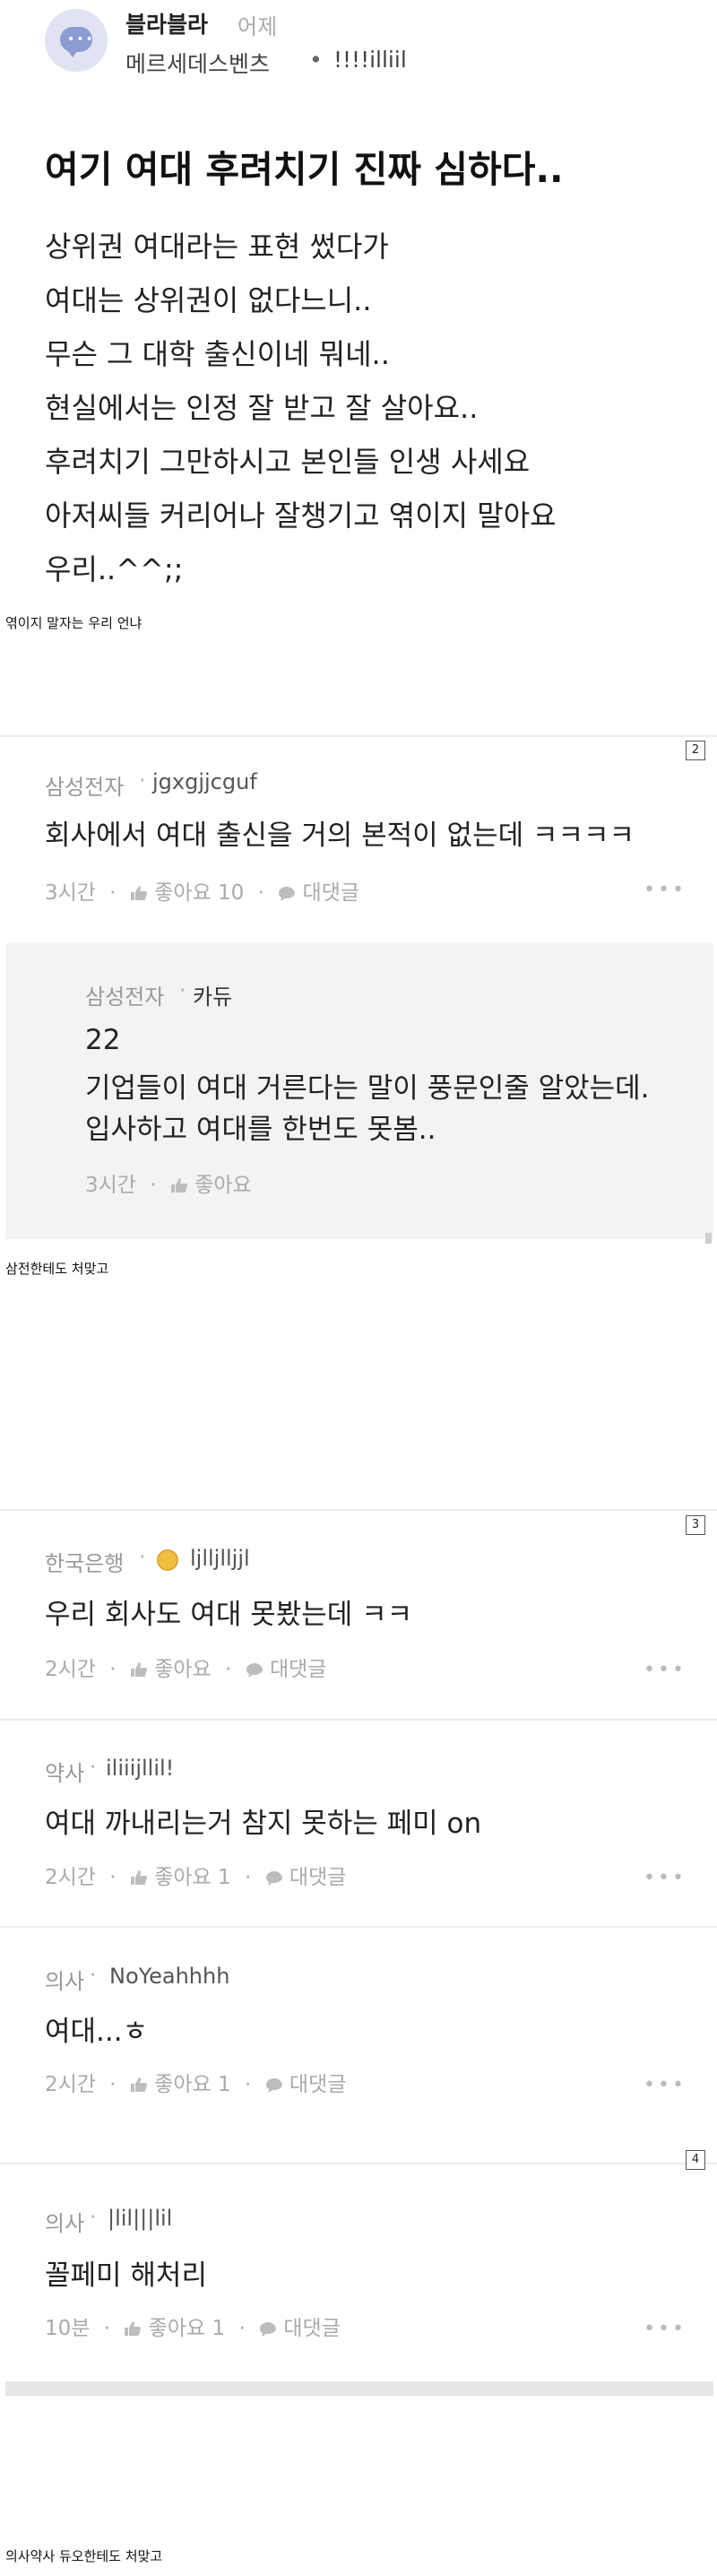 This screenshot has height=2576, width=717. Describe the element at coordinates (229, 1615) in the screenshot. I see `comment-text: 우리 회사도 여대 못봤는데 ㅋㅋ` at that location.